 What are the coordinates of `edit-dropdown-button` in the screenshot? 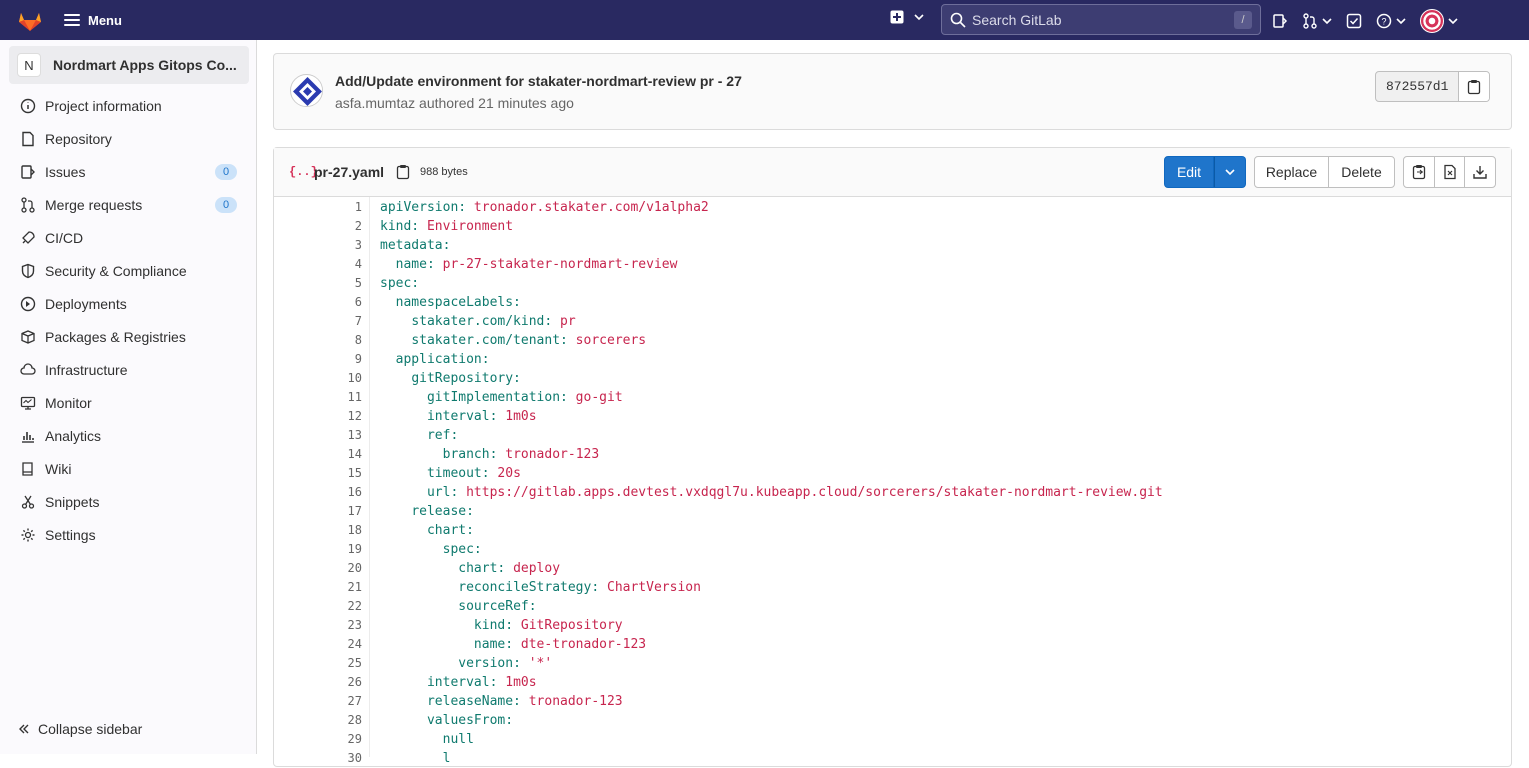 It's located at (1230, 172).